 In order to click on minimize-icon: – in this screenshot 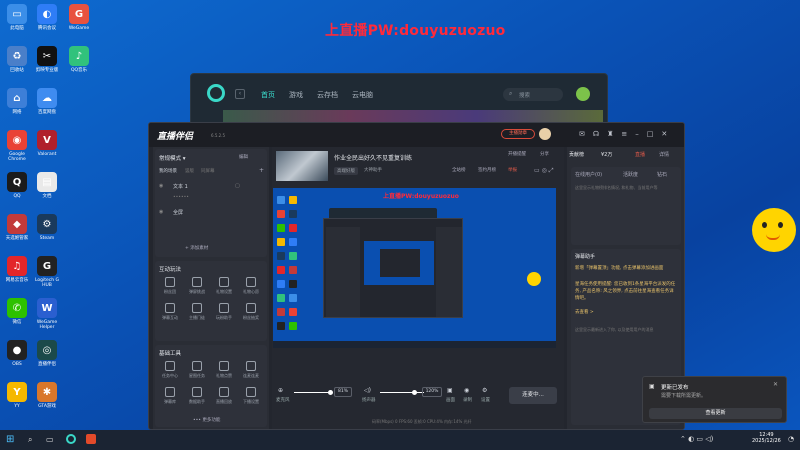, I will do `click(637, 134)`.